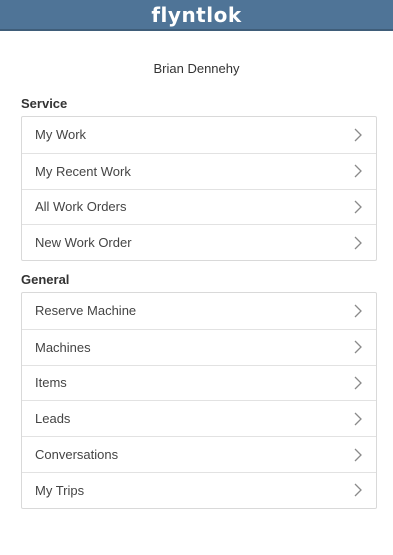 Image resolution: width=393 pixels, height=555 pixels. What do you see at coordinates (83, 171) in the screenshot?
I see `menu-item-label: My Recent Work` at bounding box center [83, 171].